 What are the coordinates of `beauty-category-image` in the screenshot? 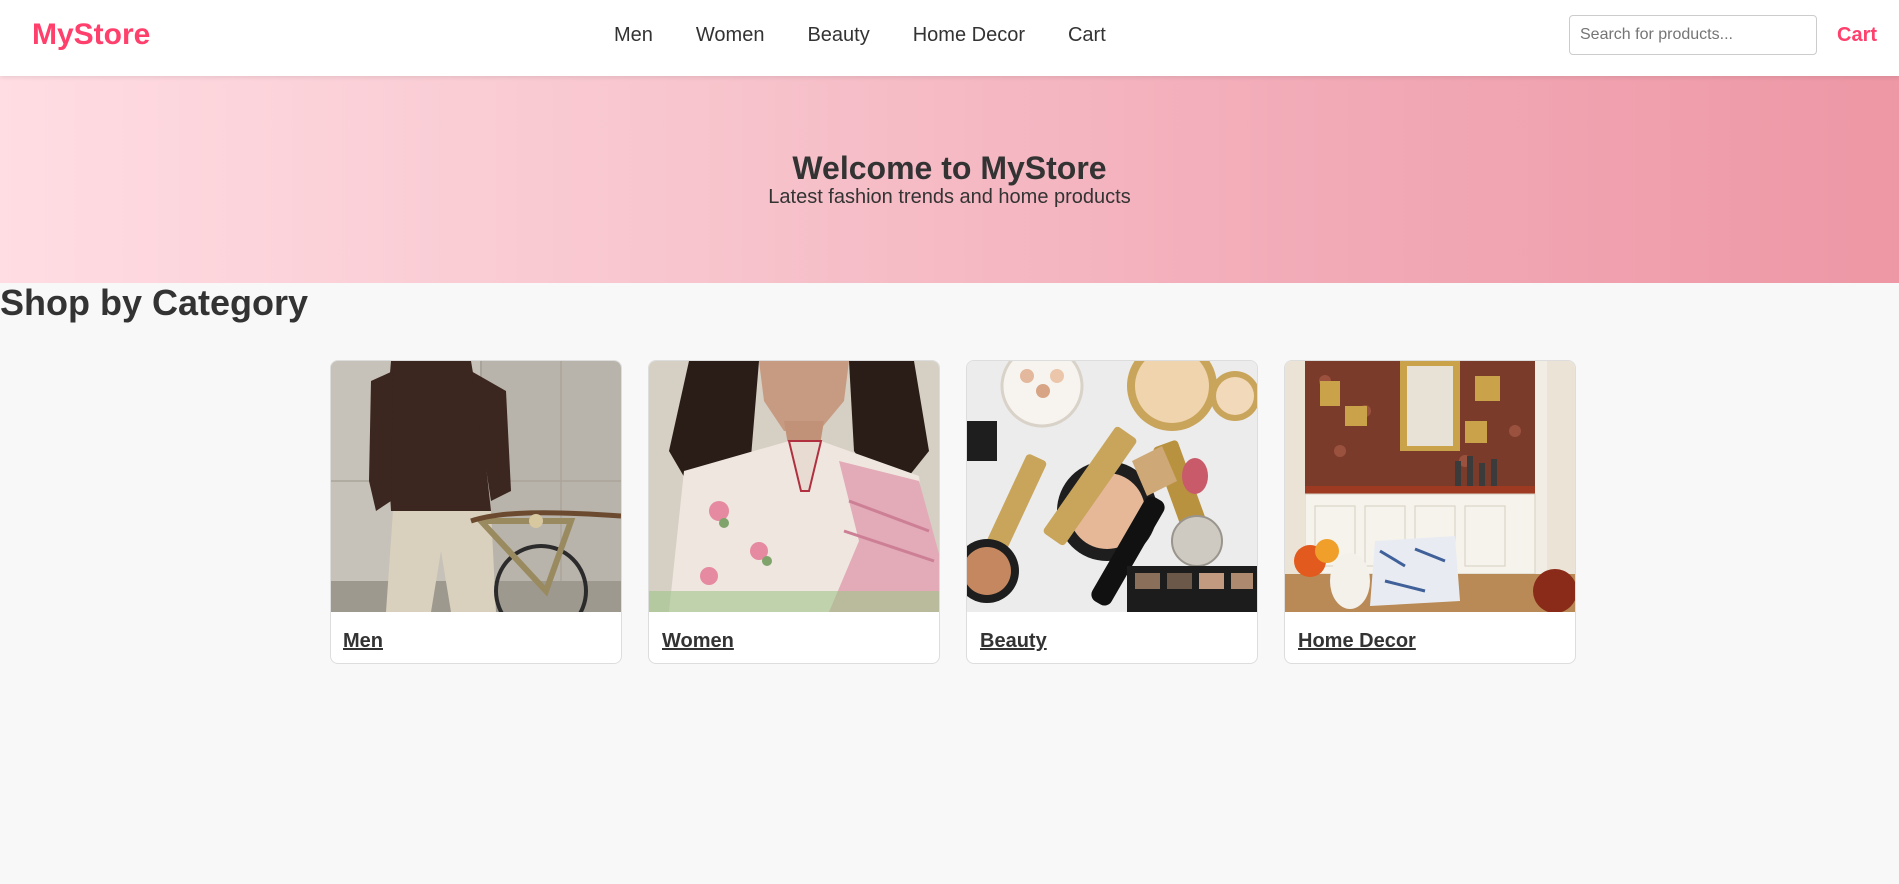 It's located at (1112, 486).